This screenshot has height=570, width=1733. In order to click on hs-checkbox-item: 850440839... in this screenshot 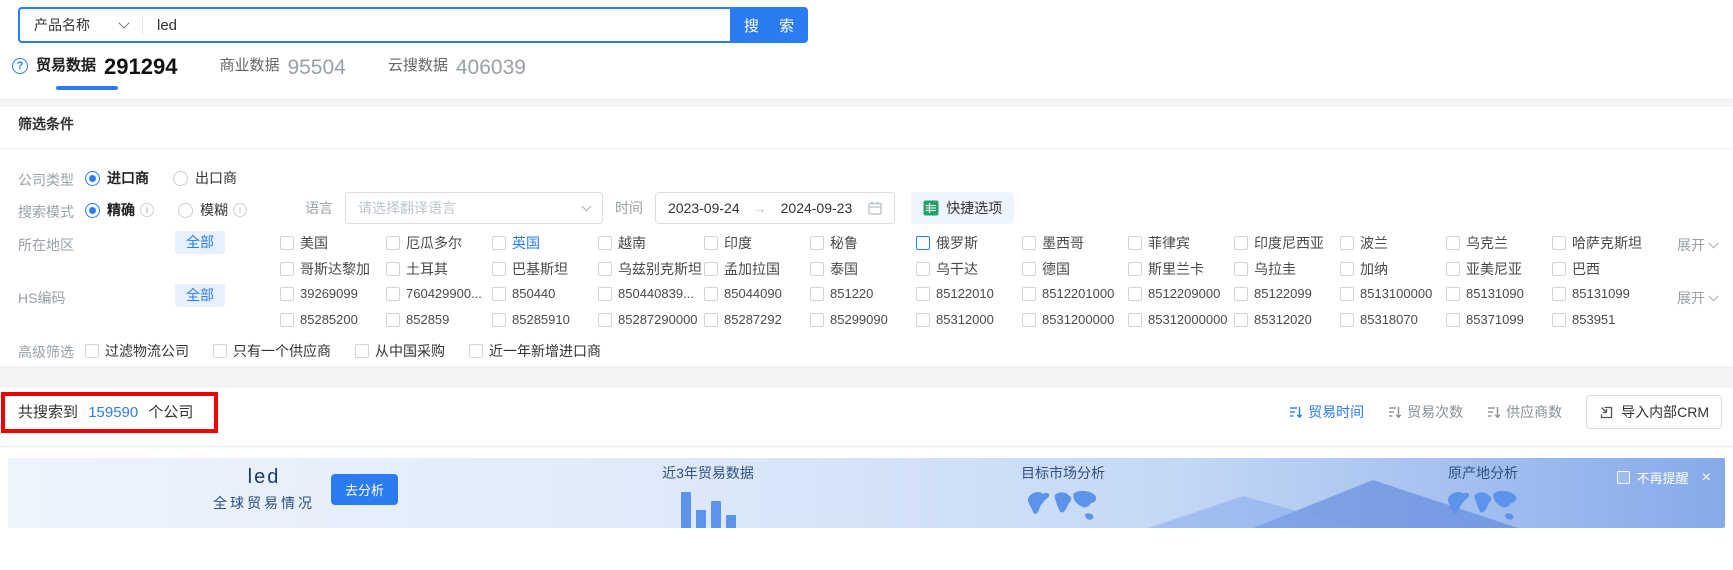, I will do `click(651, 293)`.